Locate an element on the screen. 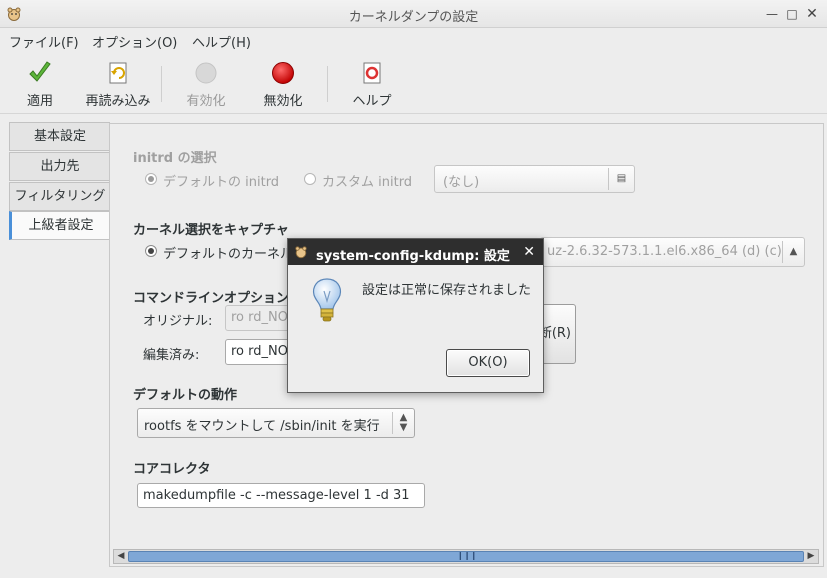 Image resolution: width=827 pixels, height=578 pixels. disable-button: 無効化 is located at coordinates (283, 84).